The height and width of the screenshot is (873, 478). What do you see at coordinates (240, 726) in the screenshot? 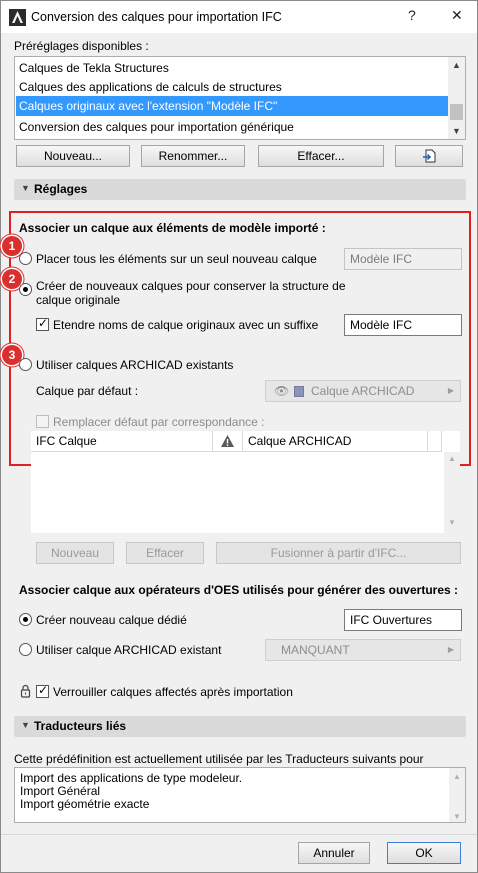
I see `translators-section-header: ▼ Traducteurs liés` at bounding box center [240, 726].